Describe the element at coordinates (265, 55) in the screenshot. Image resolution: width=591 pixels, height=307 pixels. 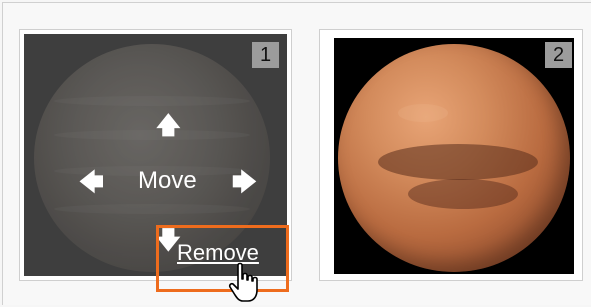
I see `thumbnail-number-badge: 1` at that location.